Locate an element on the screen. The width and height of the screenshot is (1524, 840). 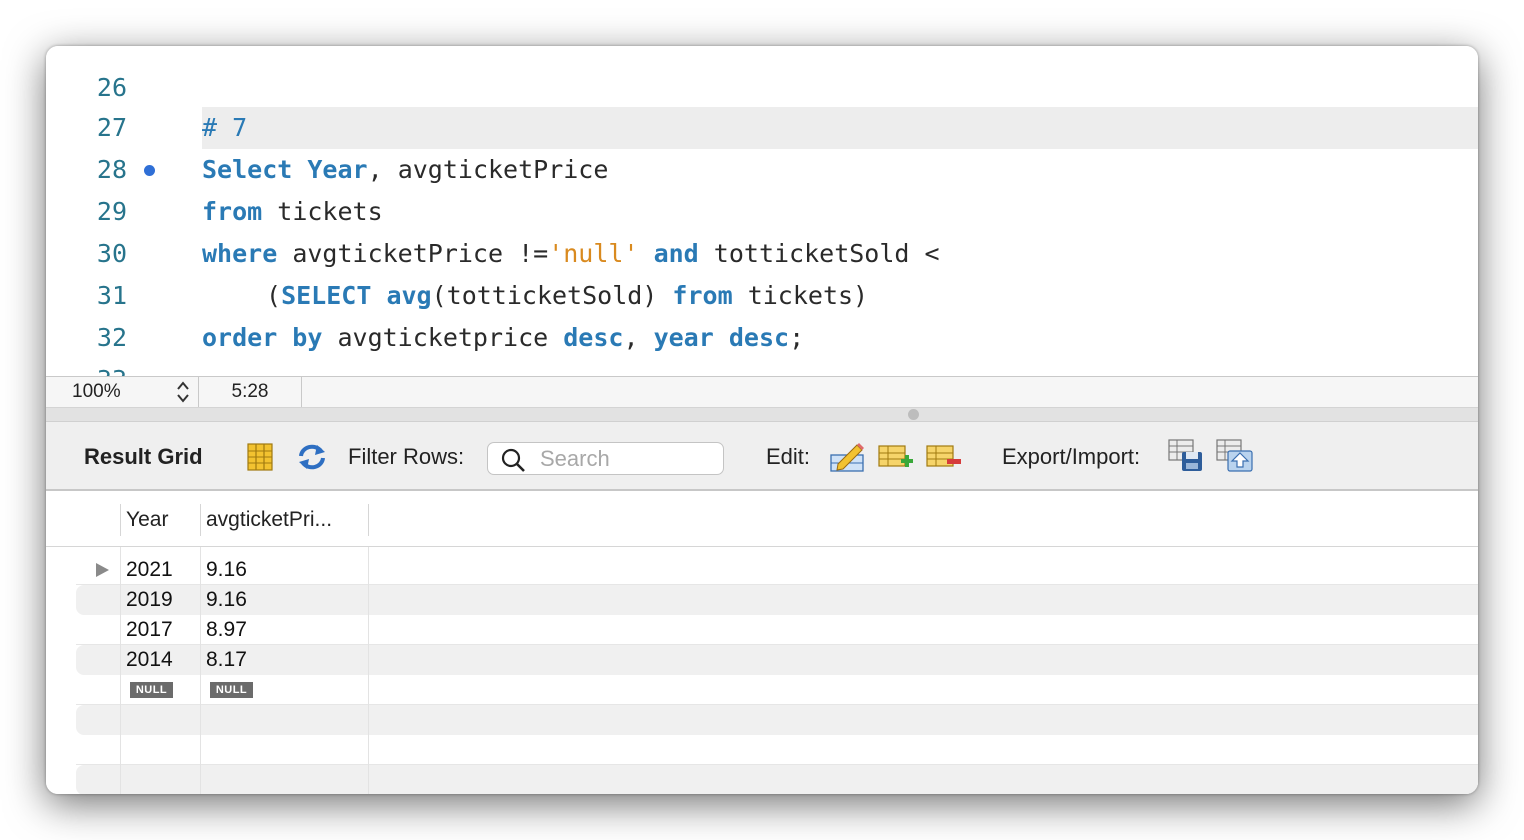
result-grid-tab: Result Grid is located at coordinates (143, 456).